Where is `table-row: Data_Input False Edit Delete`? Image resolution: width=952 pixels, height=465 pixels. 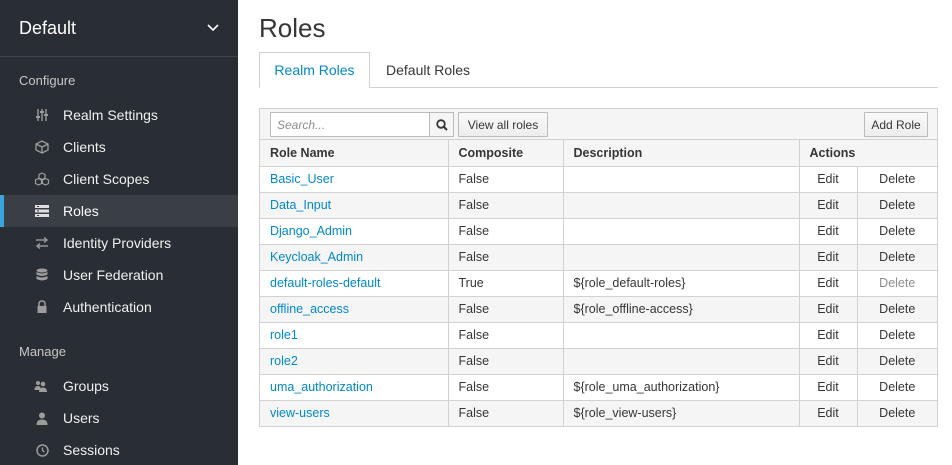
table-row: Data_Input False Edit Delete is located at coordinates (598, 205).